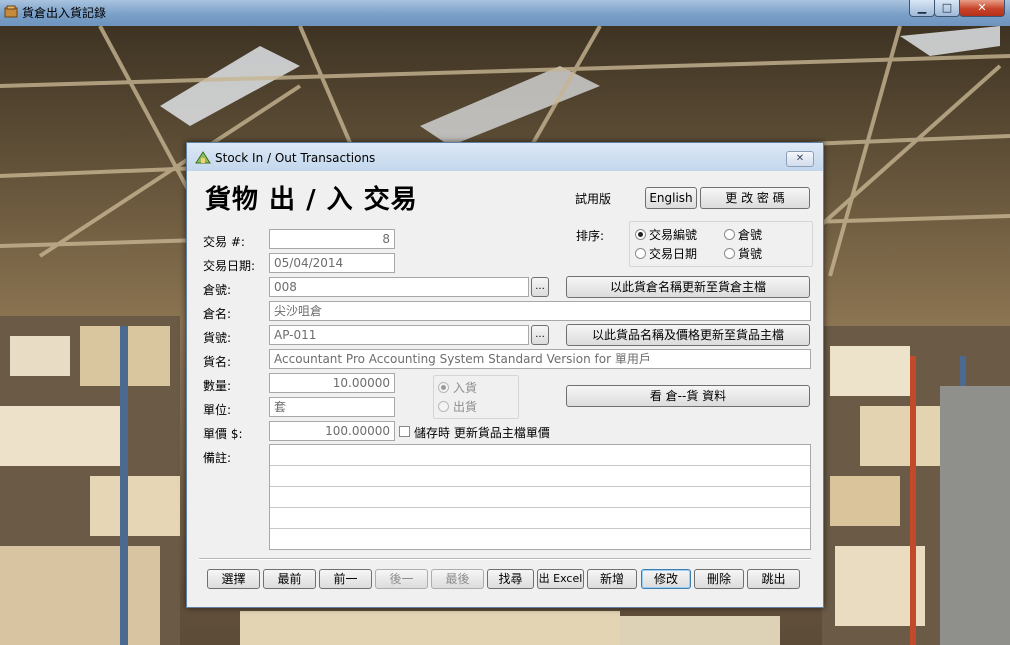 The height and width of the screenshot is (645, 1010). What do you see at coordinates (203, 157) in the screenshot?
I see `dialog-app-icon` at bounding box center [203, 157].